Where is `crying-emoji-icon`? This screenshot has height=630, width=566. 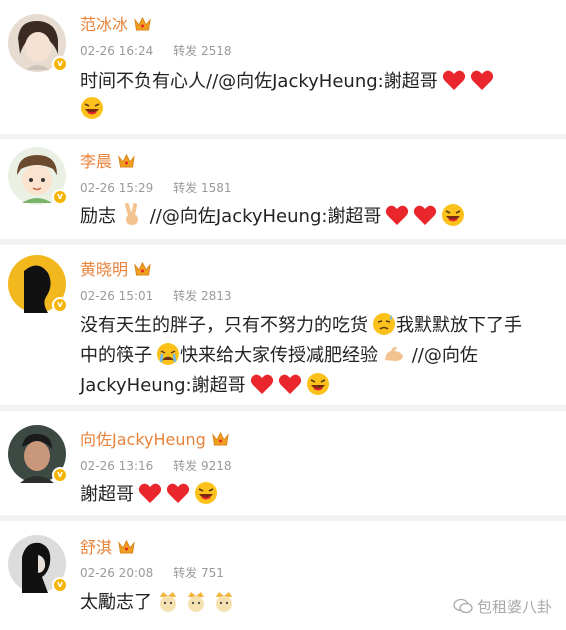
crying-emoji-icon is located at coordinates (168, 354).